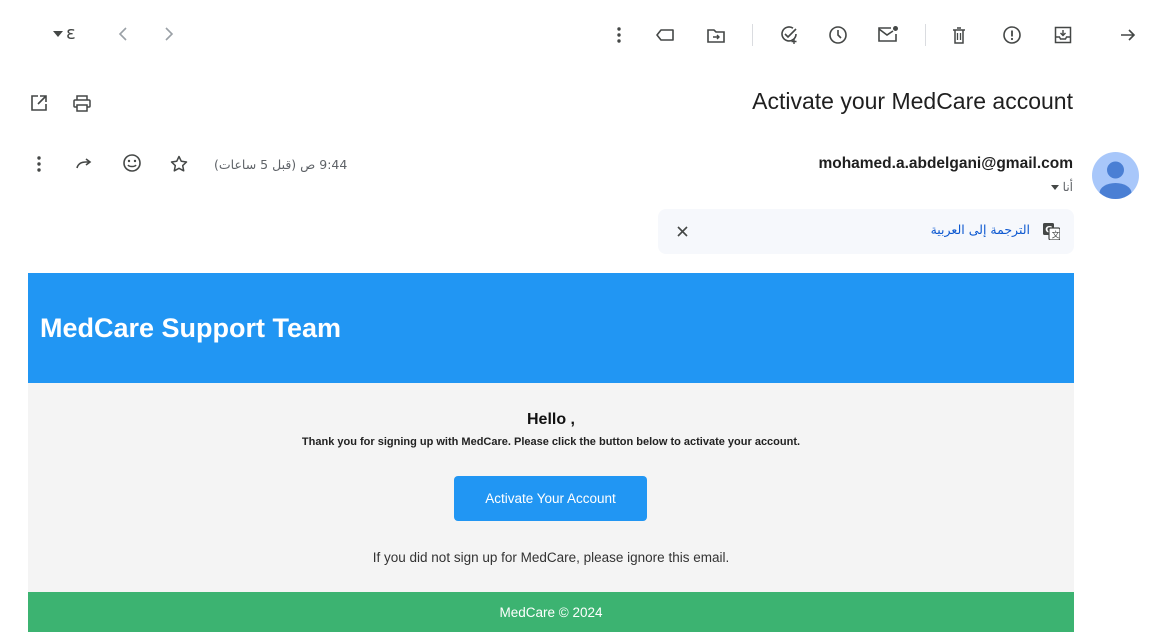 The image size is (1153, 632). I want to click on translate-icon: G文, so click(1051, 231).